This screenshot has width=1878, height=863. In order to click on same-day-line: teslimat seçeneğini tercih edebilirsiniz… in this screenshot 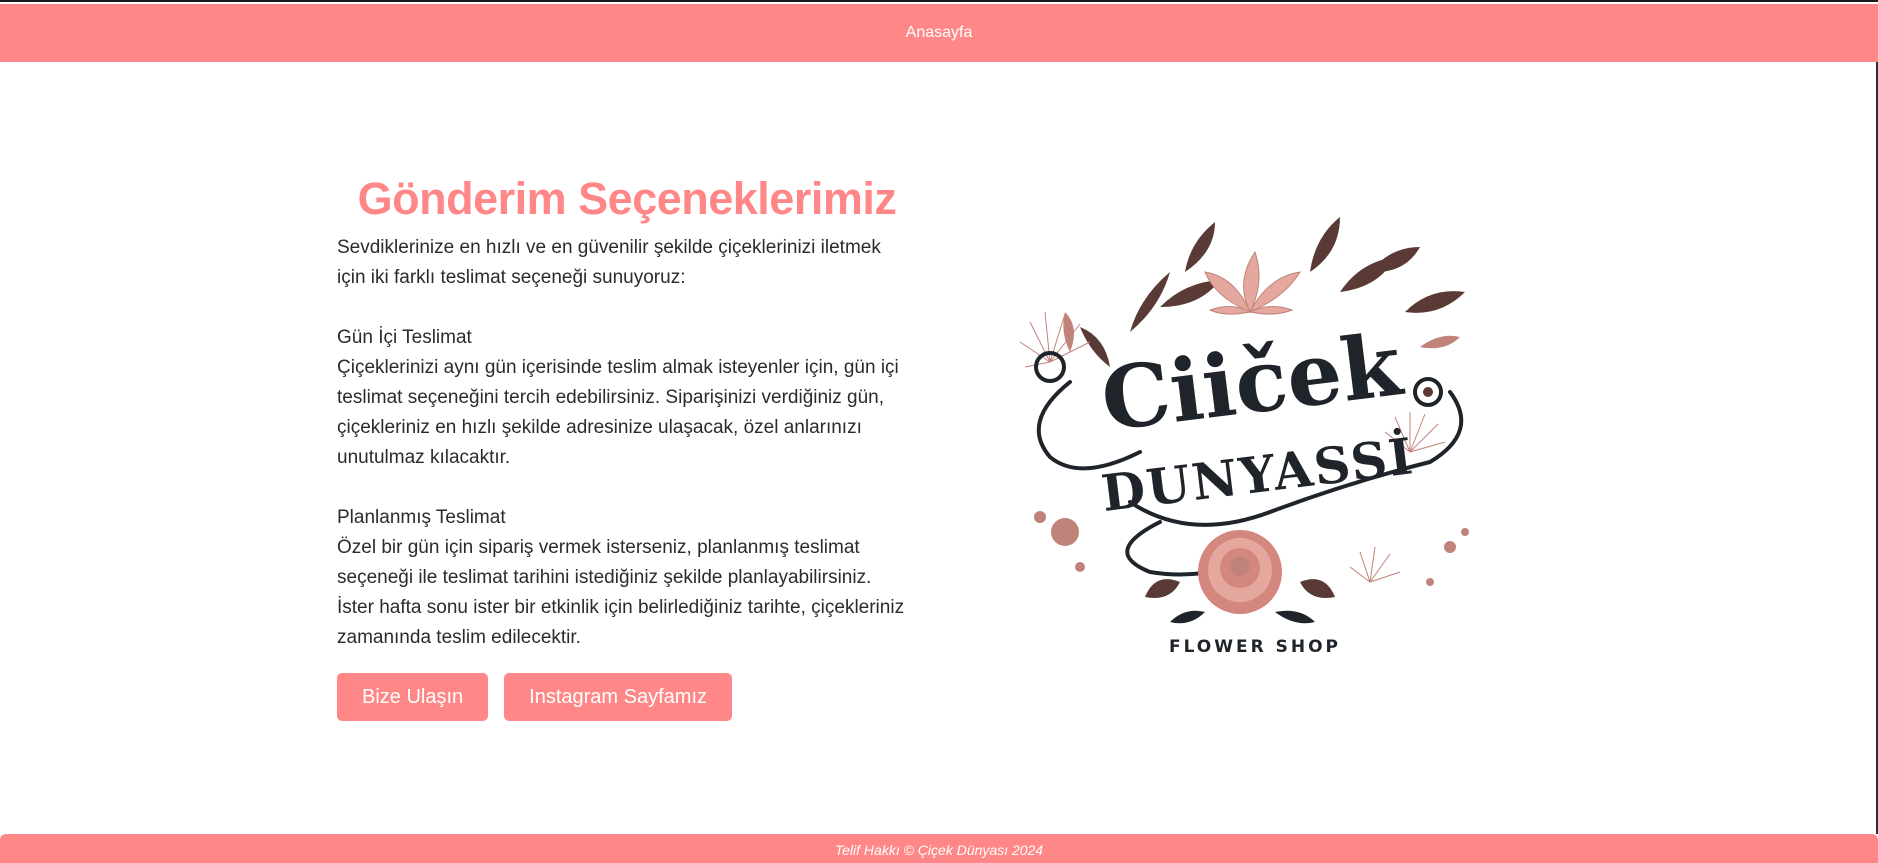, I will do `click(611, 397)`.